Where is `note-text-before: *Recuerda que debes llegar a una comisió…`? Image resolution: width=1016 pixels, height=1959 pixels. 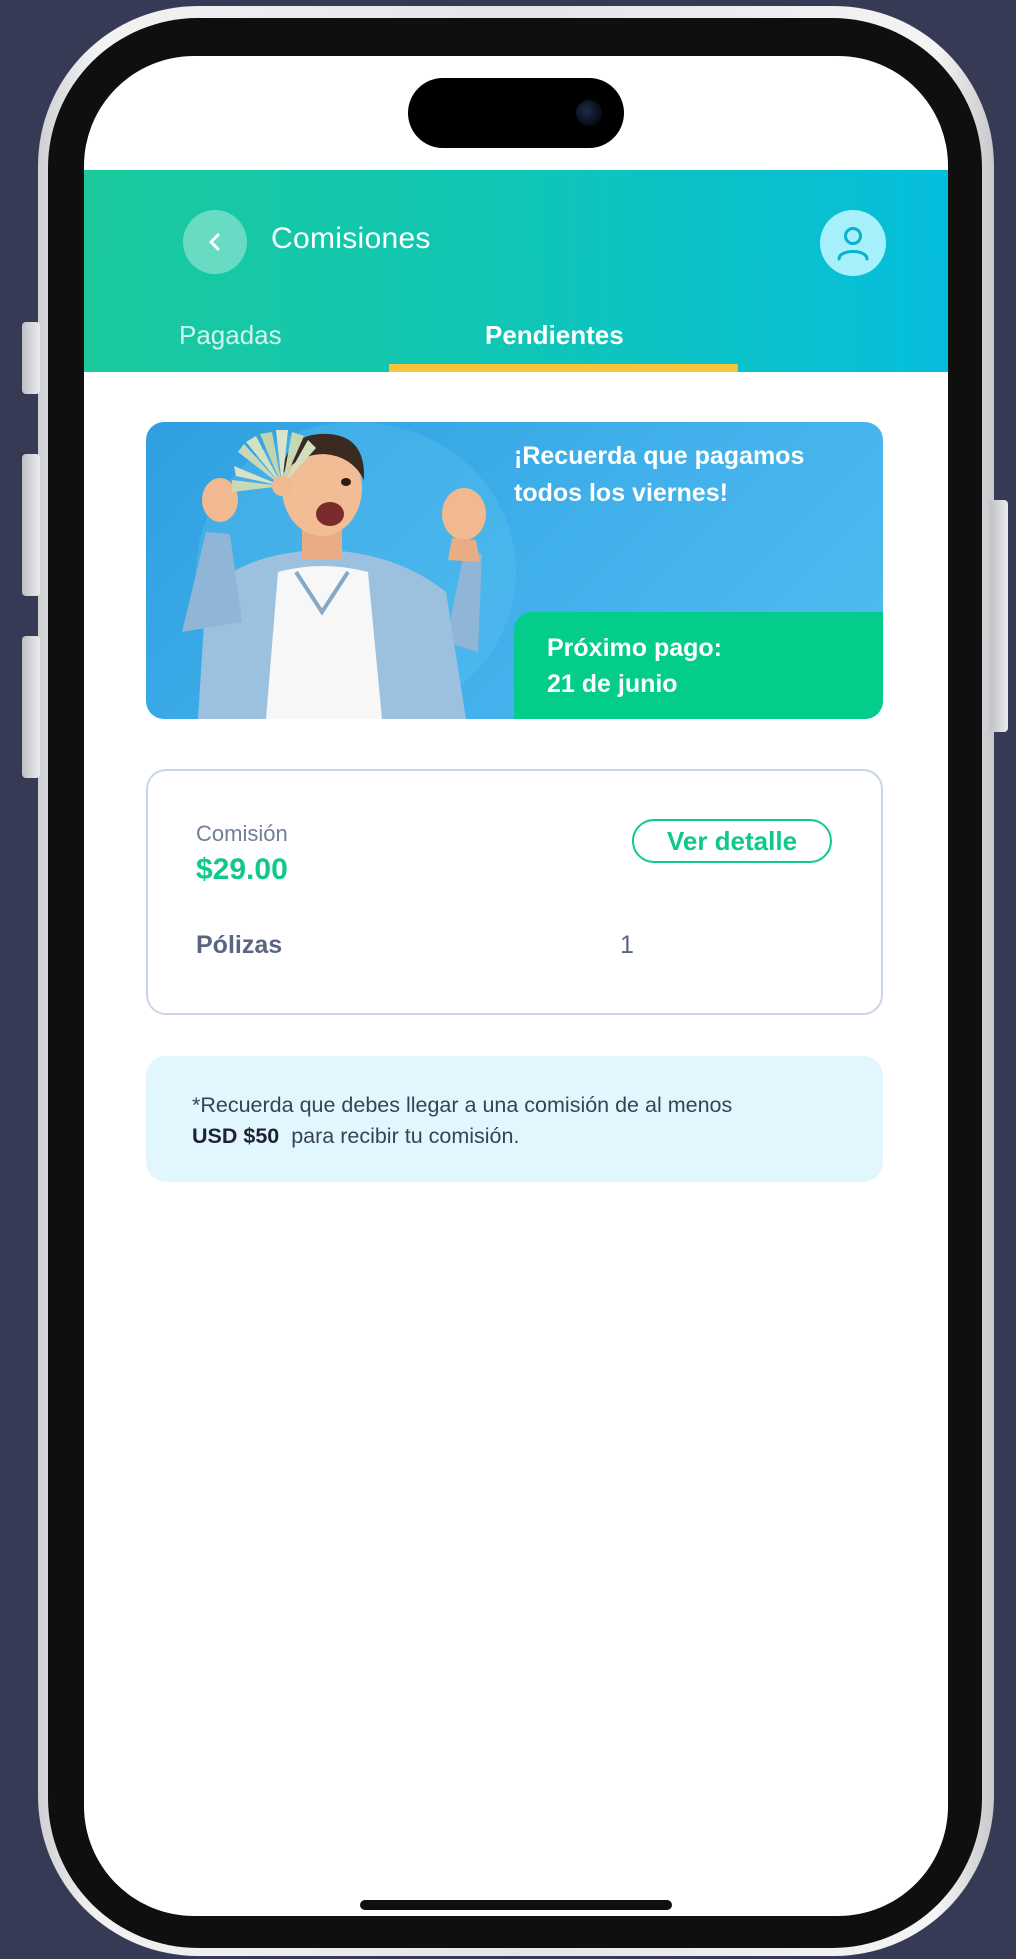 note-text-before: *Recuerda que debes llegar a una comisió… is located at coordinates (462, 1105).